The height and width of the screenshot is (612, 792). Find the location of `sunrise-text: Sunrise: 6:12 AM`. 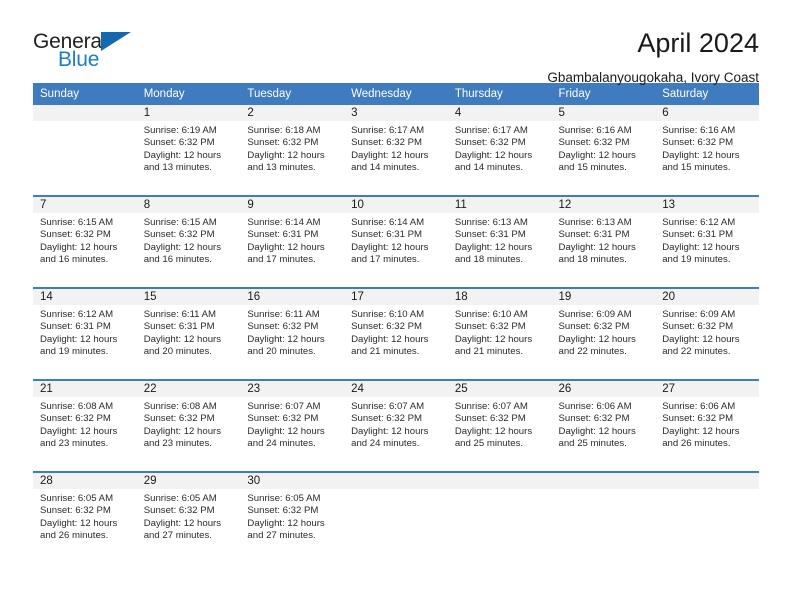

sunrise-text: Sunrise: 6:12 AM is located at coordinates (77, 314).